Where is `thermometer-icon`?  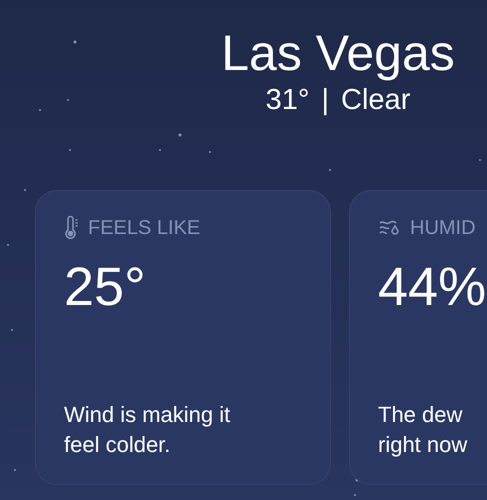
thermometer-icon is located at coordinates (72, 228).